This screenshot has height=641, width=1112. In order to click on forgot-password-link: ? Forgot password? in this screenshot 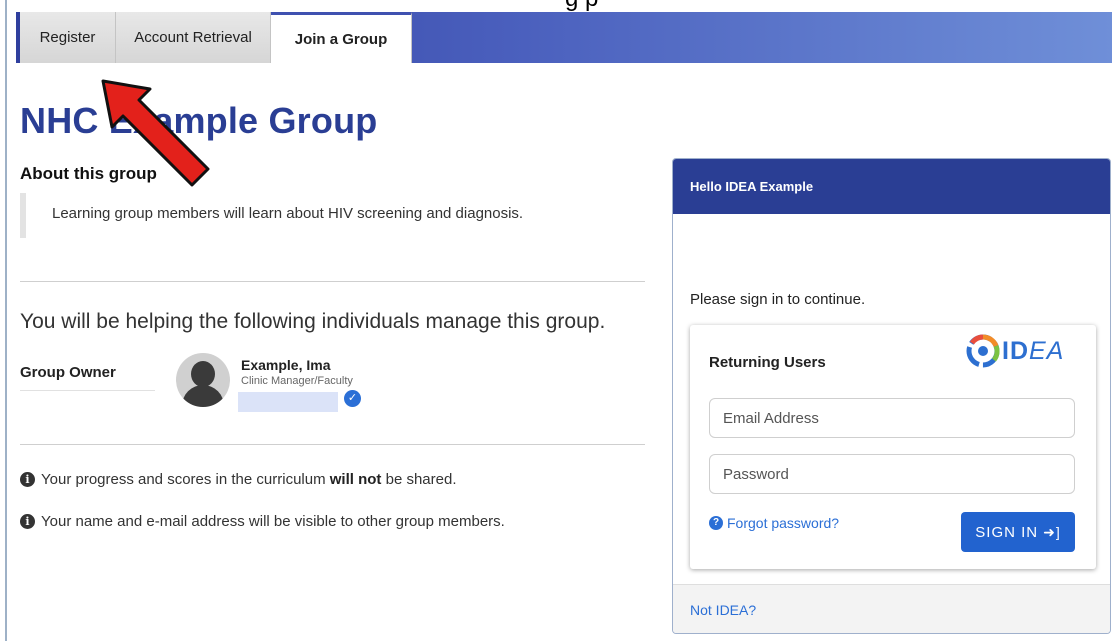, I will do `click(774, 523)`.